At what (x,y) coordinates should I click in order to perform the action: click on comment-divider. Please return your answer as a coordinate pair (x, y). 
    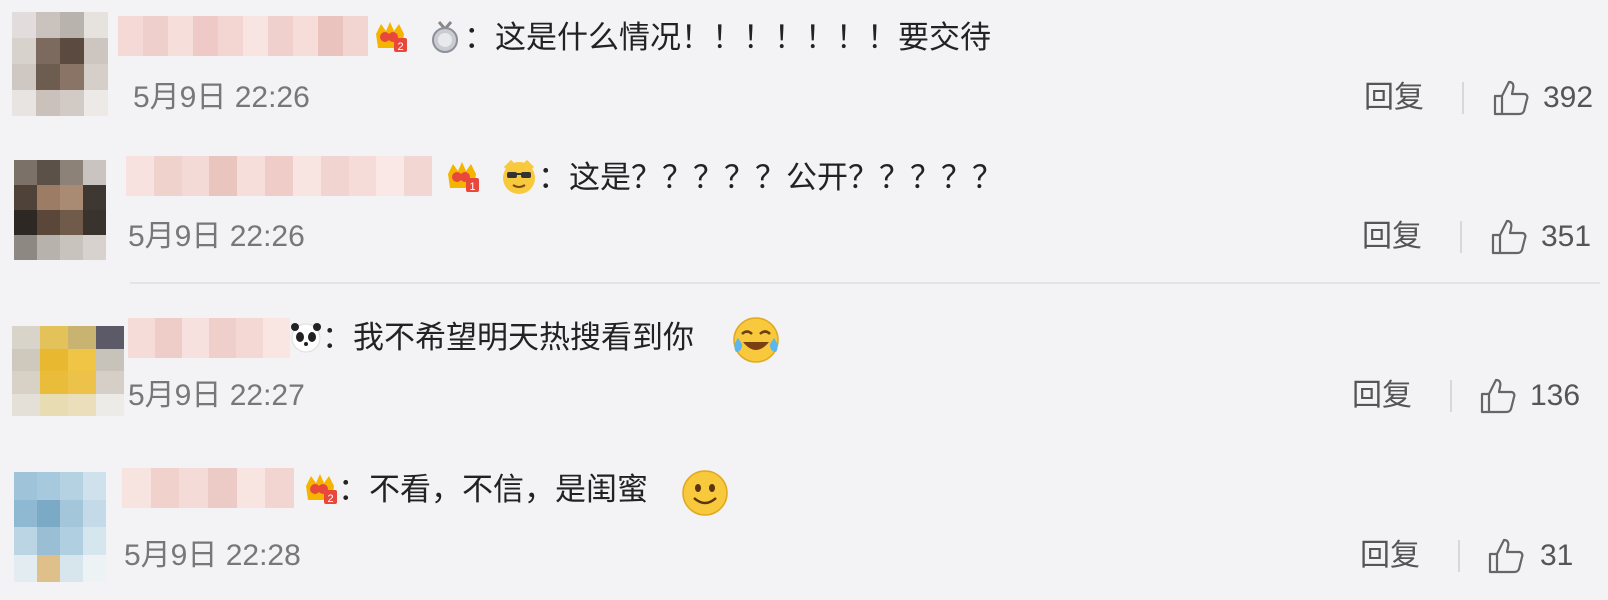
    Looking at the image, I should click on (865, 283).